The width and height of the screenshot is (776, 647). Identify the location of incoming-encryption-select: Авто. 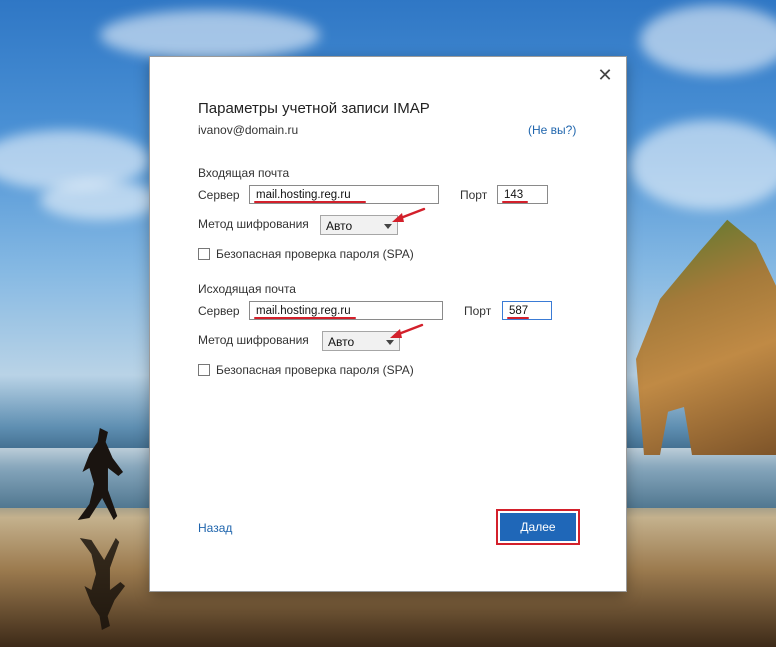
(359, 225).